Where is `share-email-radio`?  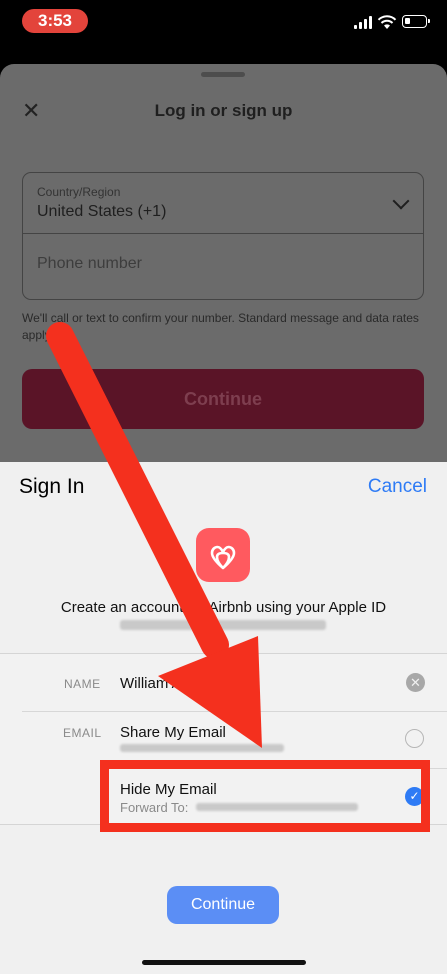 share-email-radio is located at coordinates (414, 738).